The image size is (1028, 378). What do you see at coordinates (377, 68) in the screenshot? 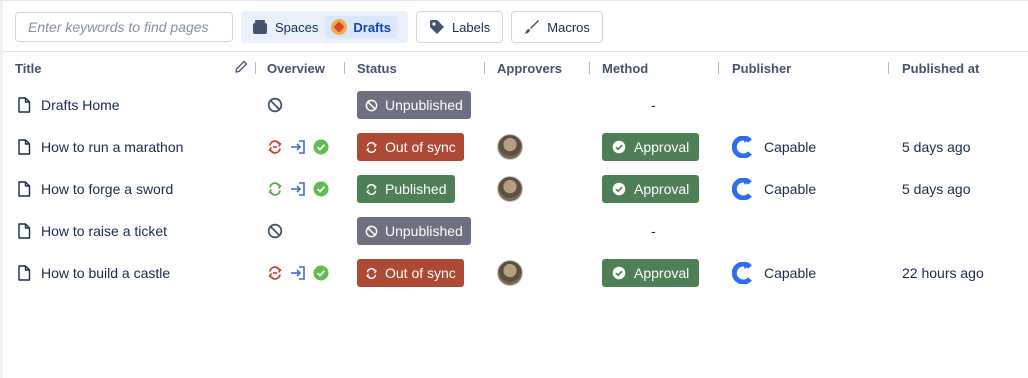
I see `column-header-status: Status` at bounding box center [377, 68].